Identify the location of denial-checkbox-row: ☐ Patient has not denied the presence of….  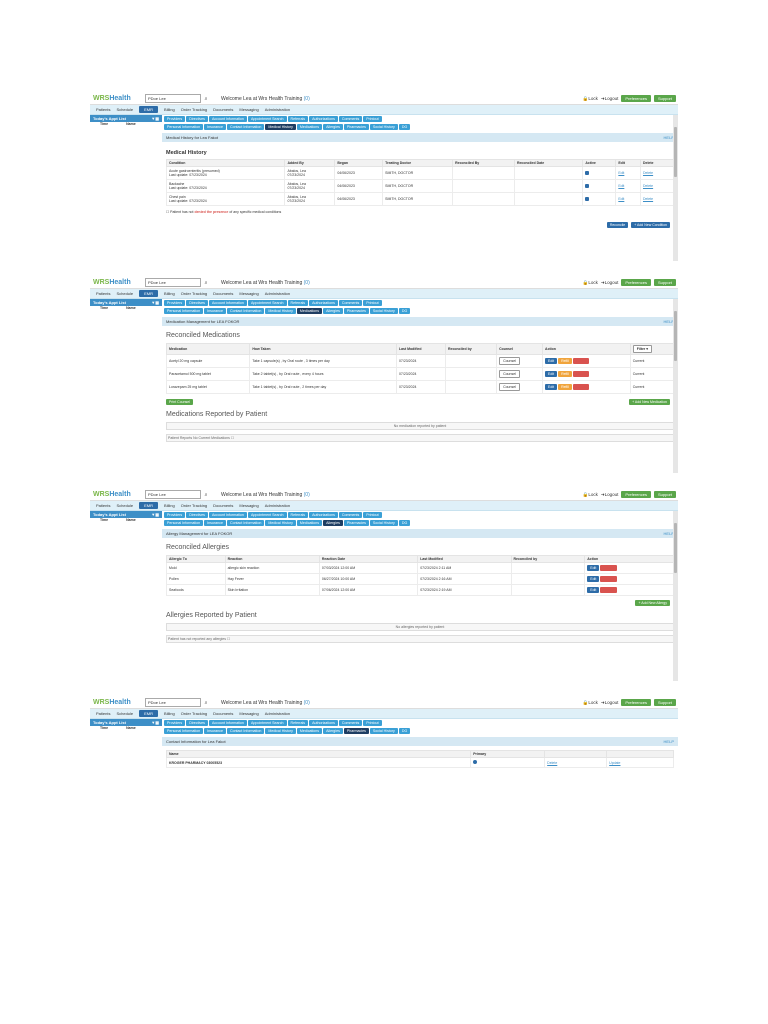
(420, 212).